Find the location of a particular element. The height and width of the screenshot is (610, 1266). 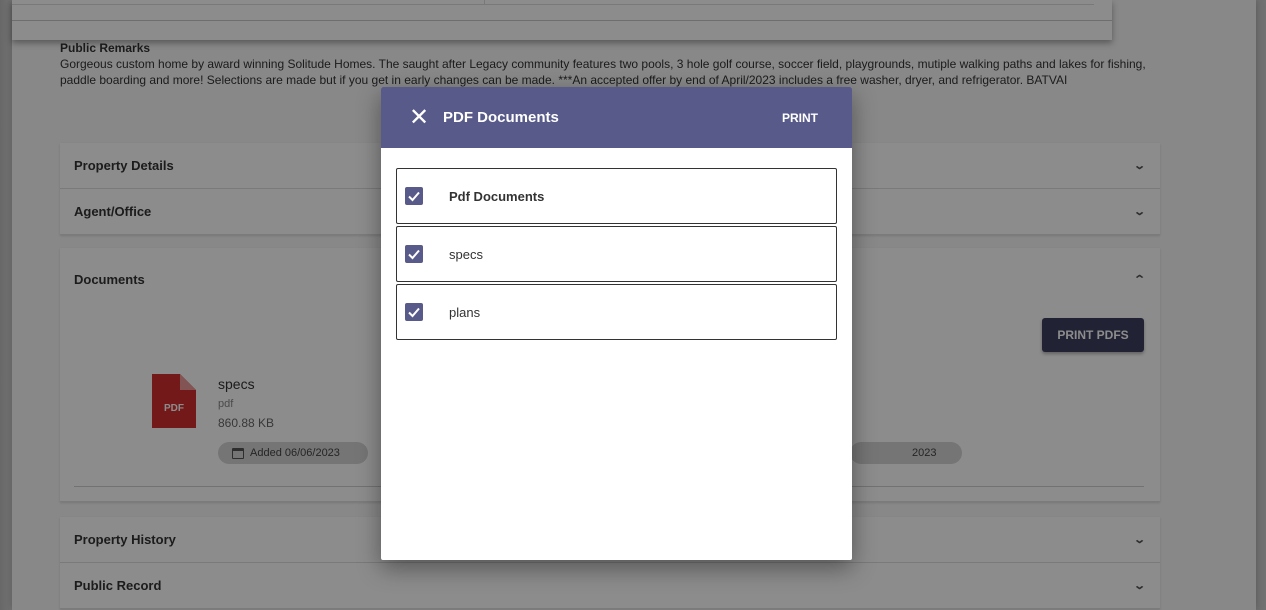

document-list: Pdf Documents specs plans is located at coordinates (616, 244).